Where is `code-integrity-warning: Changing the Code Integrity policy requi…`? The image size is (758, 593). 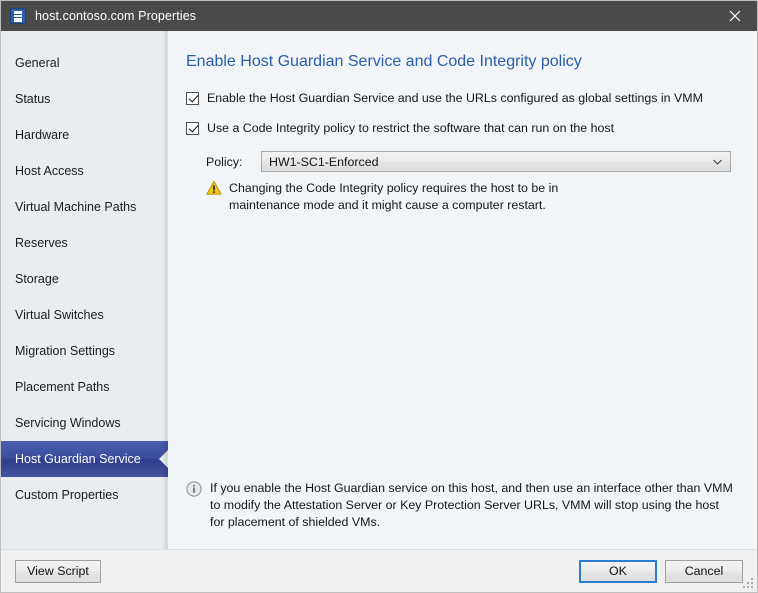
code-integrity-warning: Changing the Code Integrity policy requi… is located at coordinates (416, 197).